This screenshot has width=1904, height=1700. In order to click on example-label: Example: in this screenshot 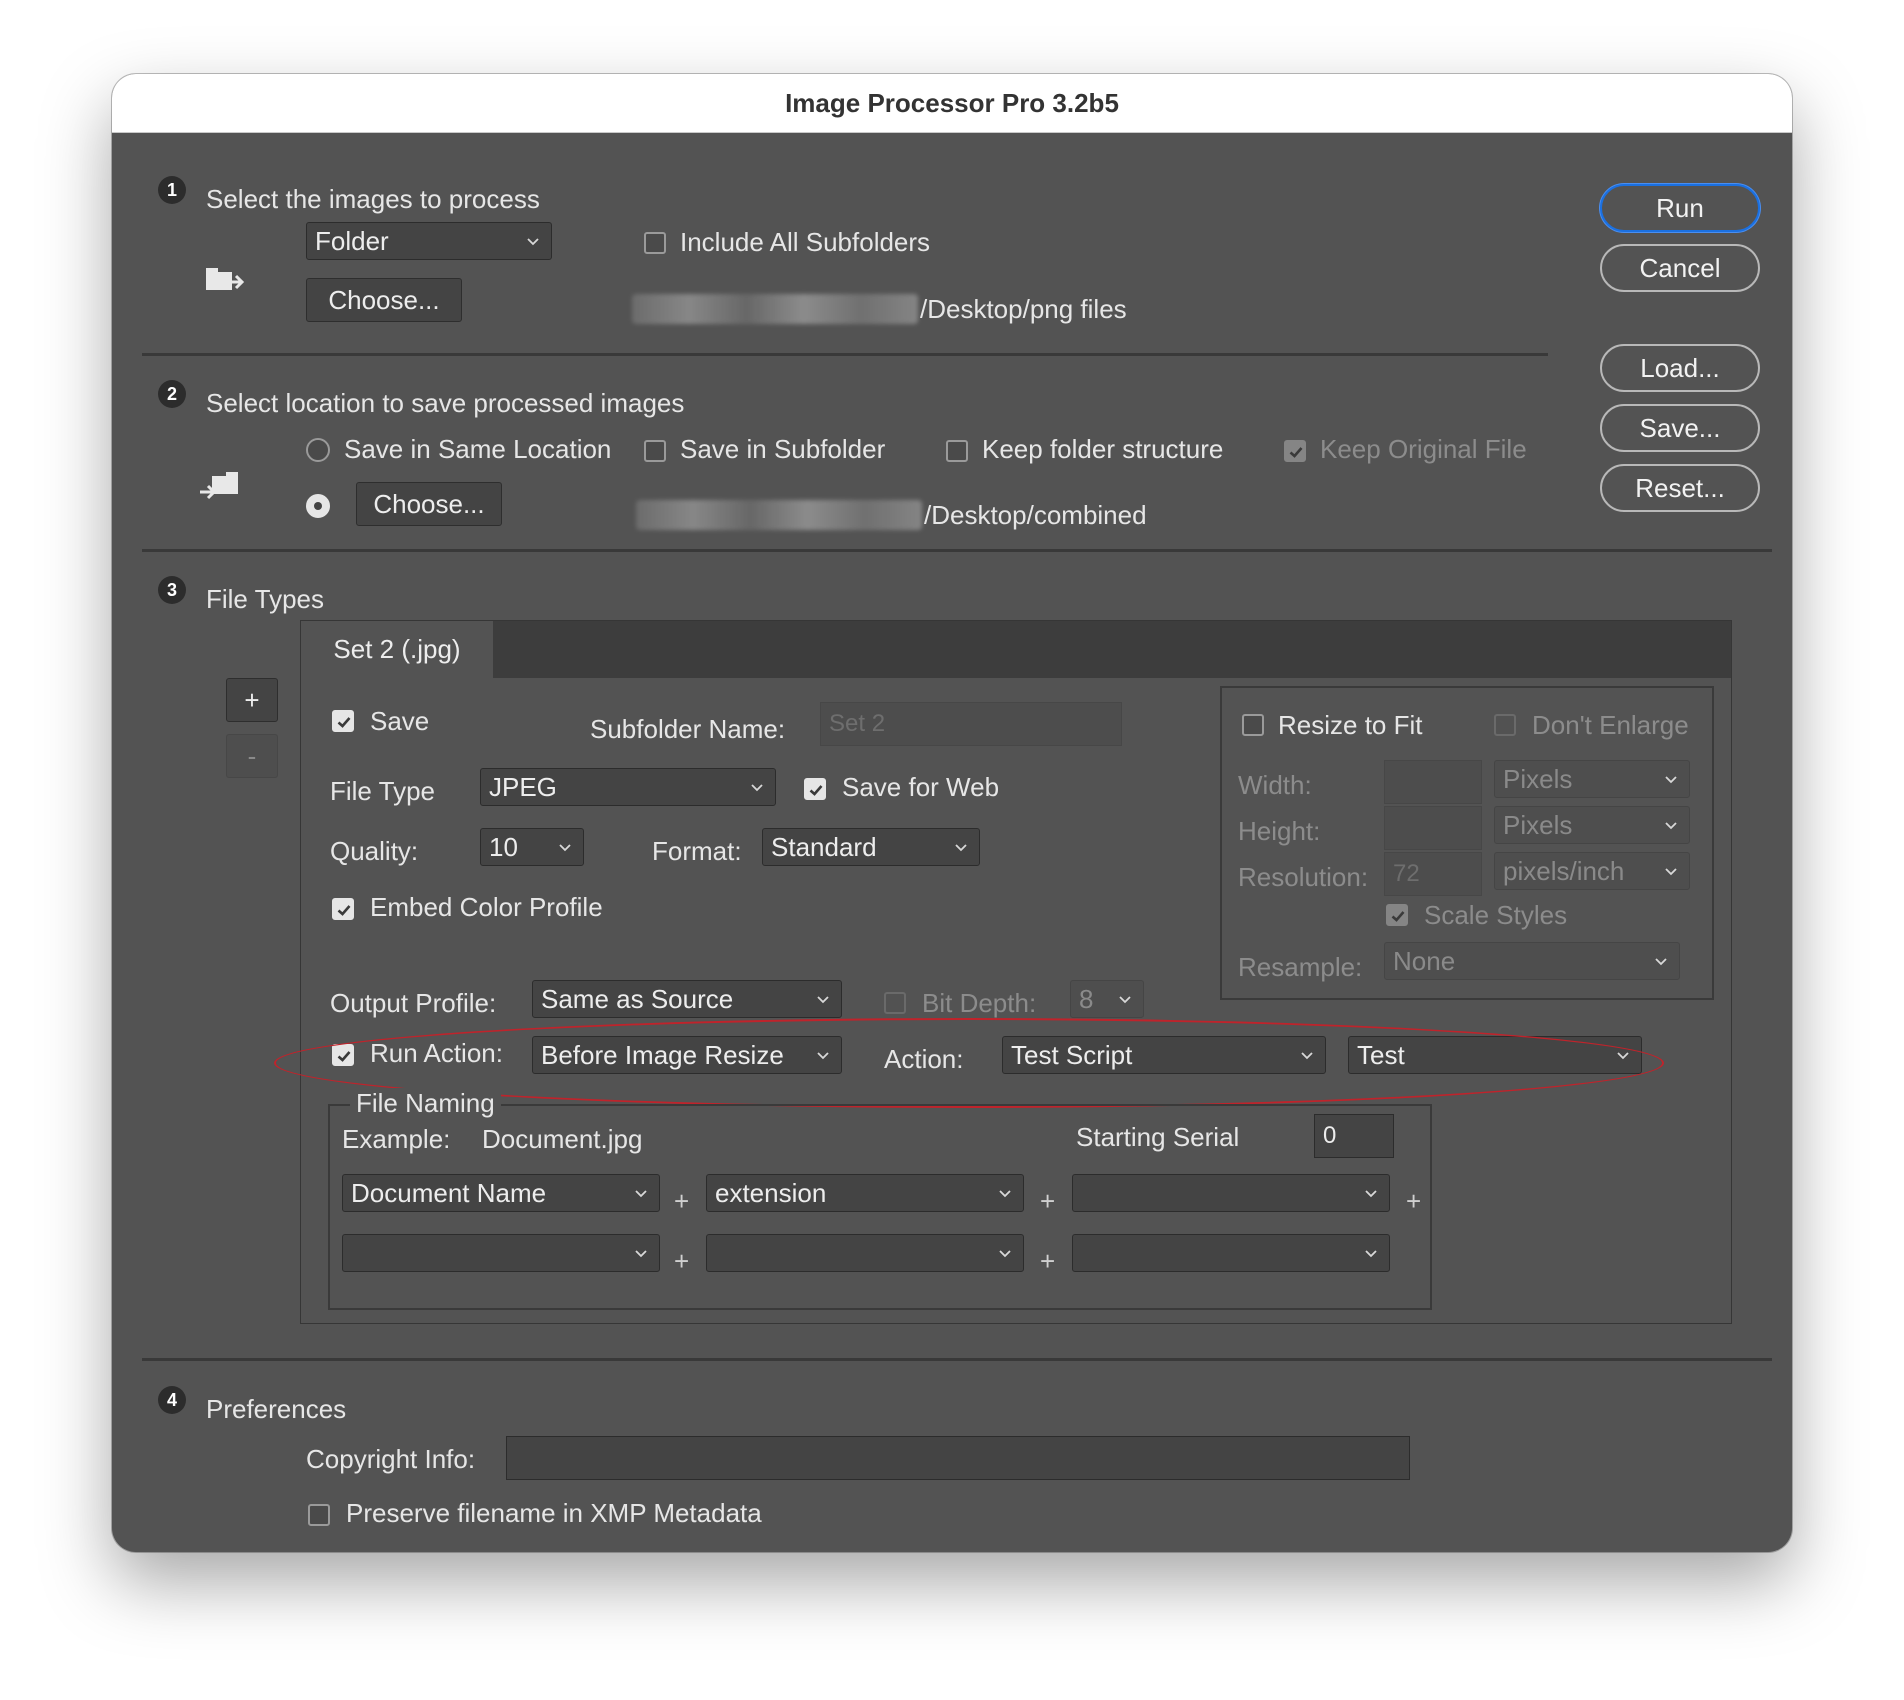, I will do `click(396, 1139)`.